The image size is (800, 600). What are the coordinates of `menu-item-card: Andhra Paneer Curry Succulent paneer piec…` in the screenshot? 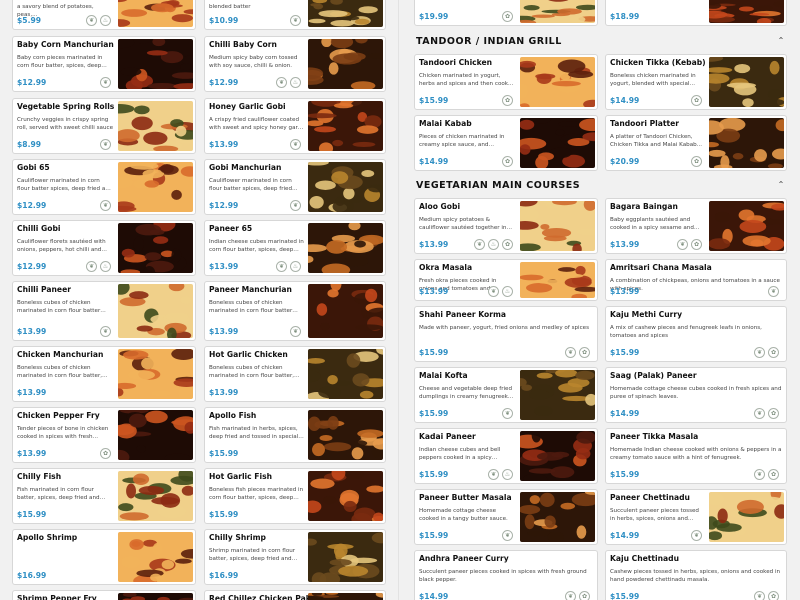 It's located at (506, 575).